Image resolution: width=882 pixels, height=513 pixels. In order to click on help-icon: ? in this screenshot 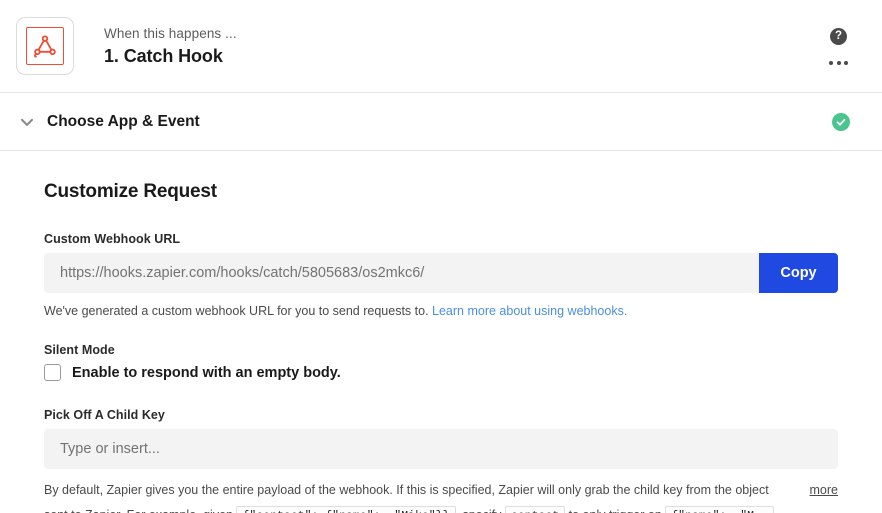, I will do `click(838, 36)`.